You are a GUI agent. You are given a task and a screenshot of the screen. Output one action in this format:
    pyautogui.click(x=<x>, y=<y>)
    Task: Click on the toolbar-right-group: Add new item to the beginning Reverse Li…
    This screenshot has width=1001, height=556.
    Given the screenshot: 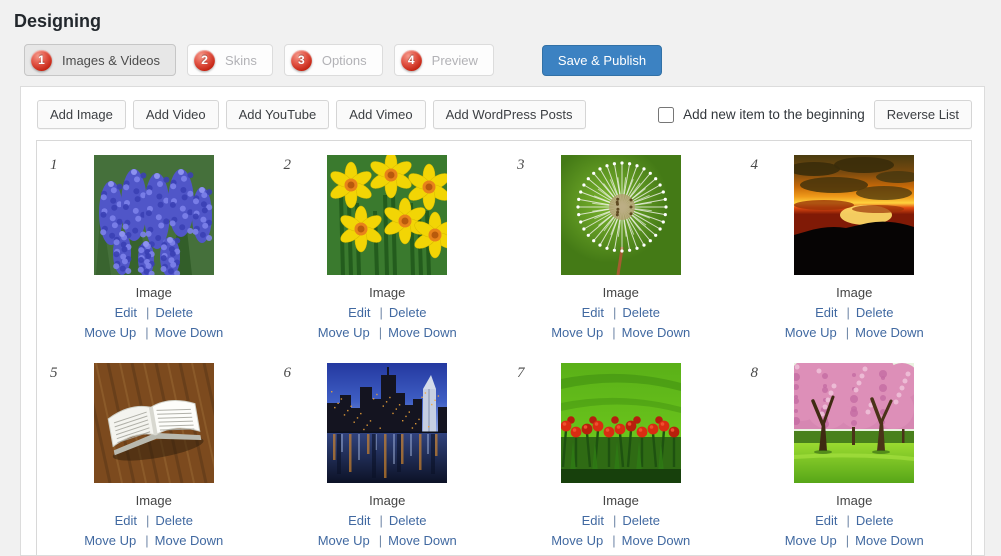 What is the action you would take?
    pyautogui.click(x=815, y=114)
    